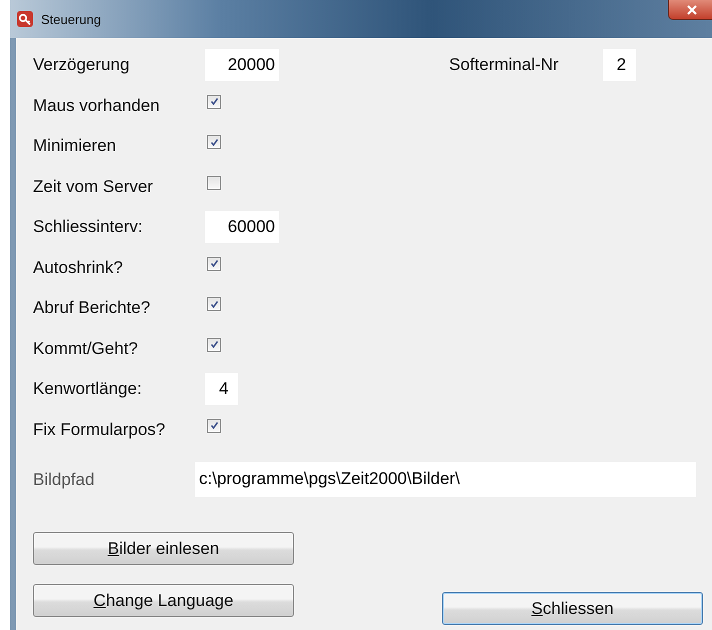 This screenshot has height=630, width=712. Describe the element at coordinates (78, 268) in the screenshot. I see `field-label: Autoshrink?` at that location.